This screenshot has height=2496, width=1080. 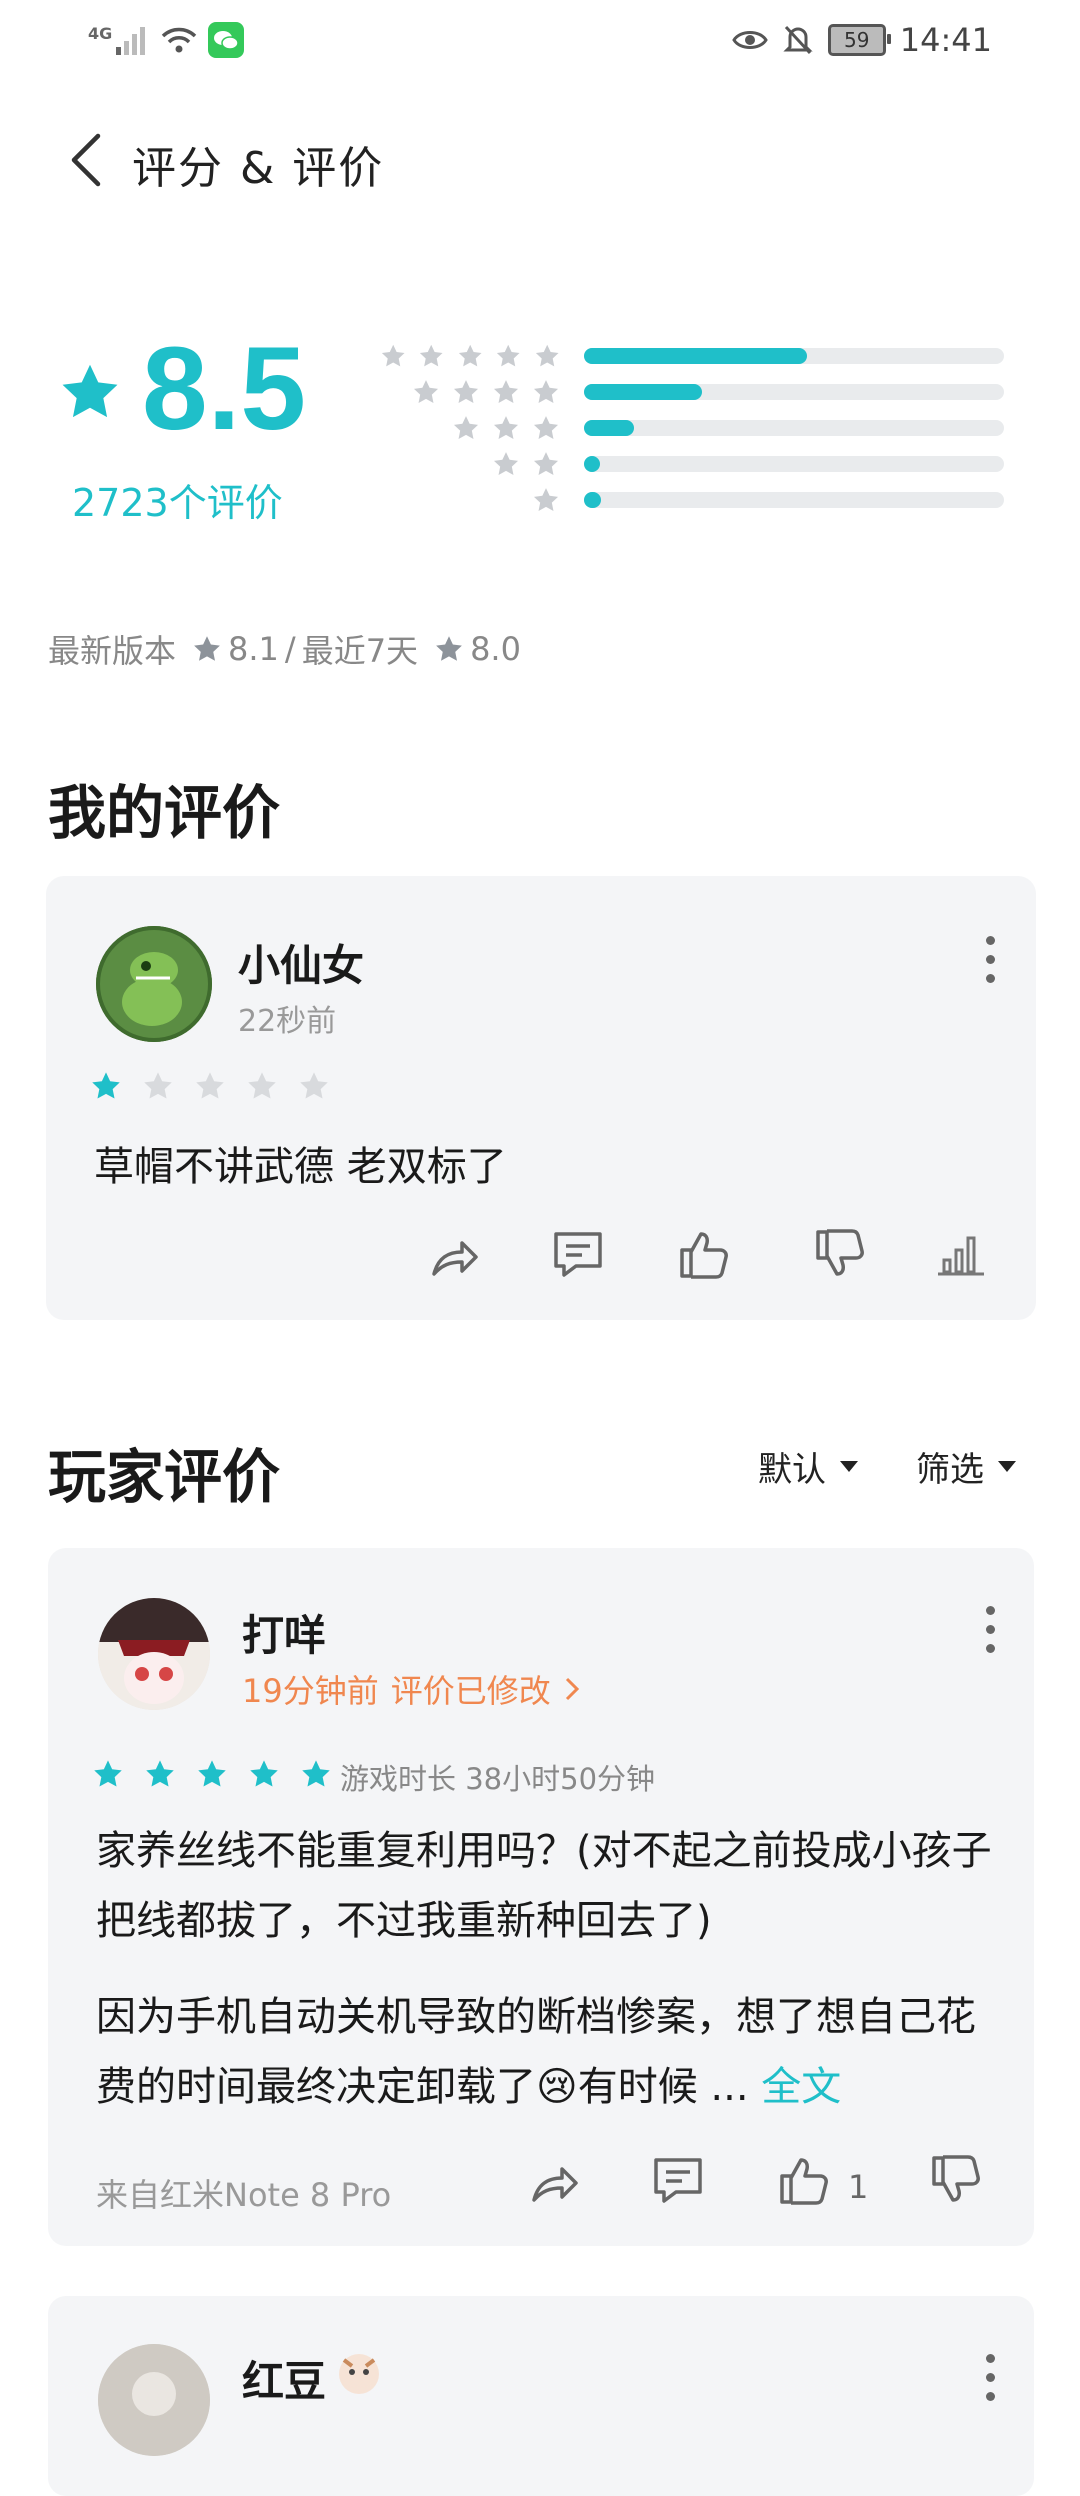 What do you see at coordinates (112, 651) in the screenshot?
I see `latest-version-label: 最新版本` at bounding box center [112, 651].